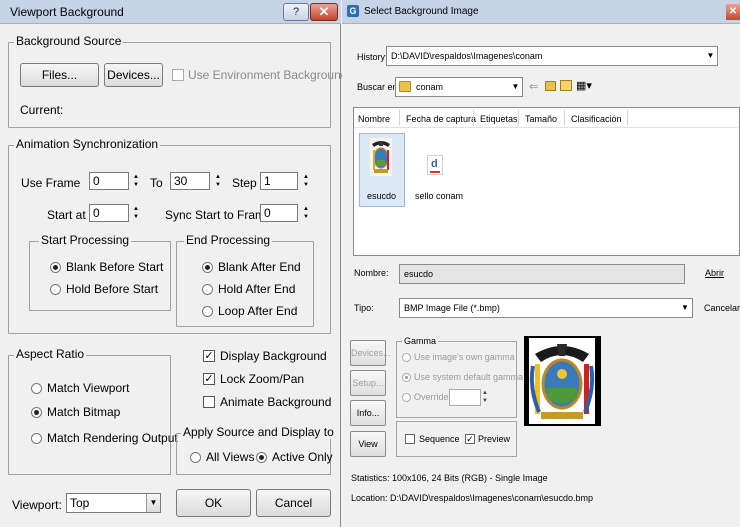  Describe the element at coordinates (230, 457) in the screenshot. I see `all-views-label: All Views` at that location.